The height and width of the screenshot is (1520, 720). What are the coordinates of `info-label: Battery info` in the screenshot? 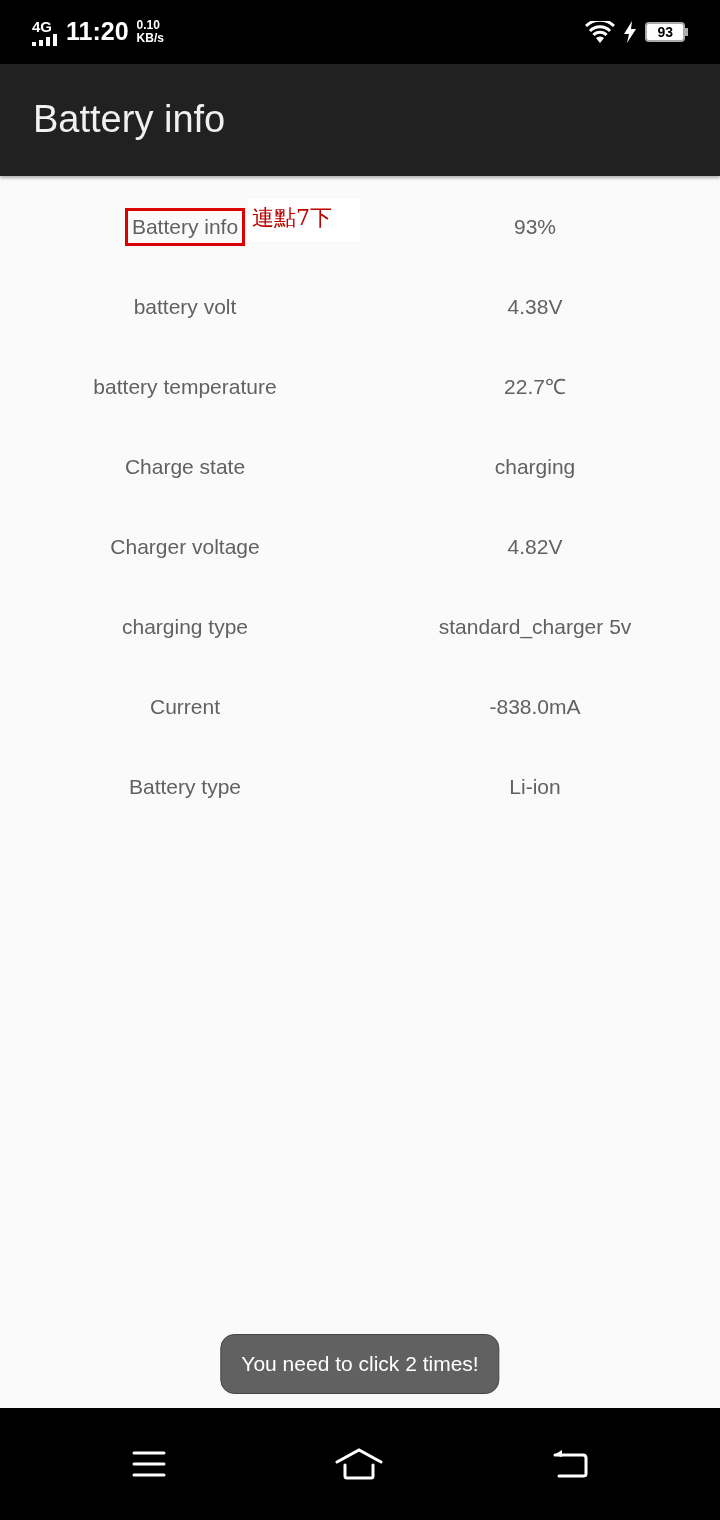 It's located at (185, 227).